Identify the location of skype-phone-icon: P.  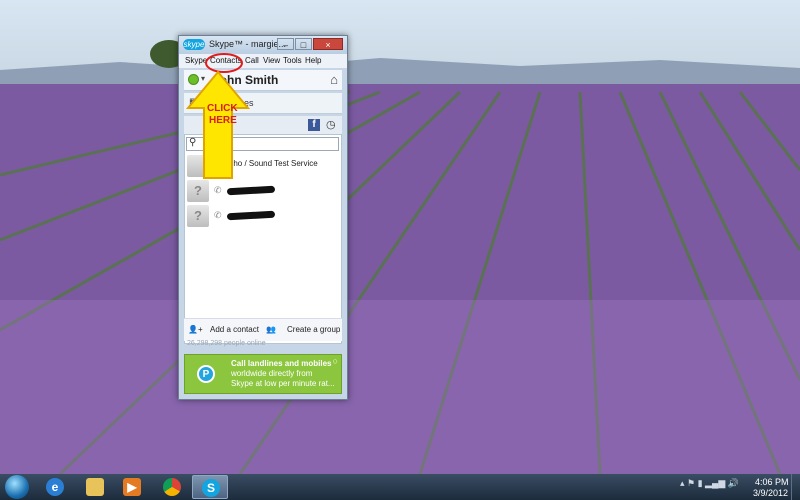
(206, 374).